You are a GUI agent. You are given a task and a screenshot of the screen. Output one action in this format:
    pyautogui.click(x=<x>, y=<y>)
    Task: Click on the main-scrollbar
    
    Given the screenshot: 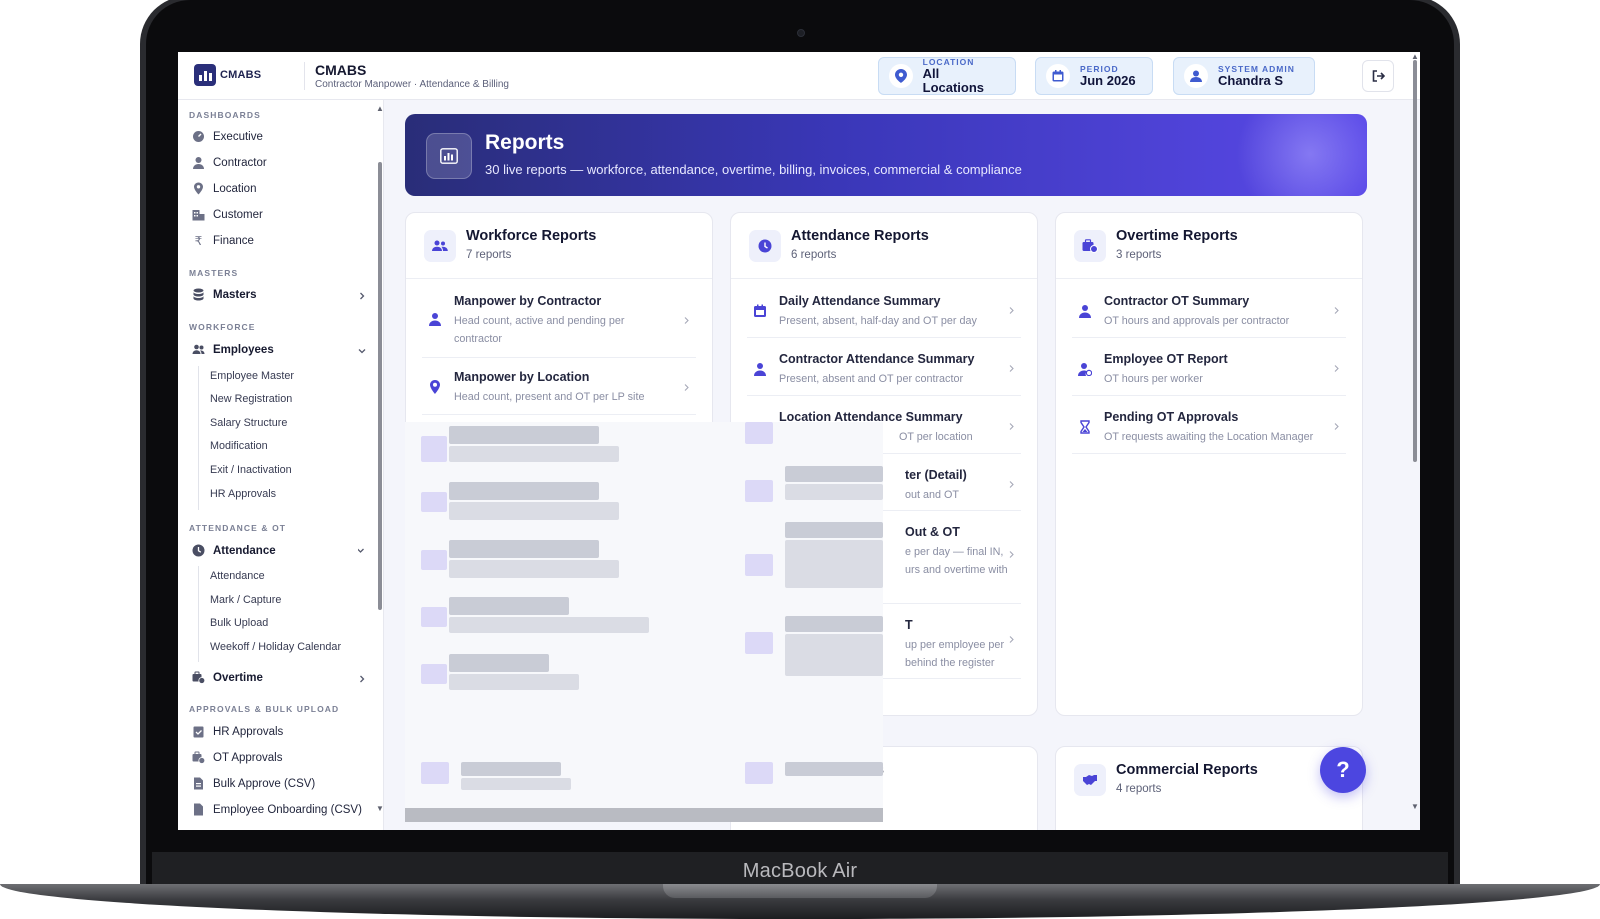 What is the action you would take?
    pyautogui.click(x=1415, y=261)
    